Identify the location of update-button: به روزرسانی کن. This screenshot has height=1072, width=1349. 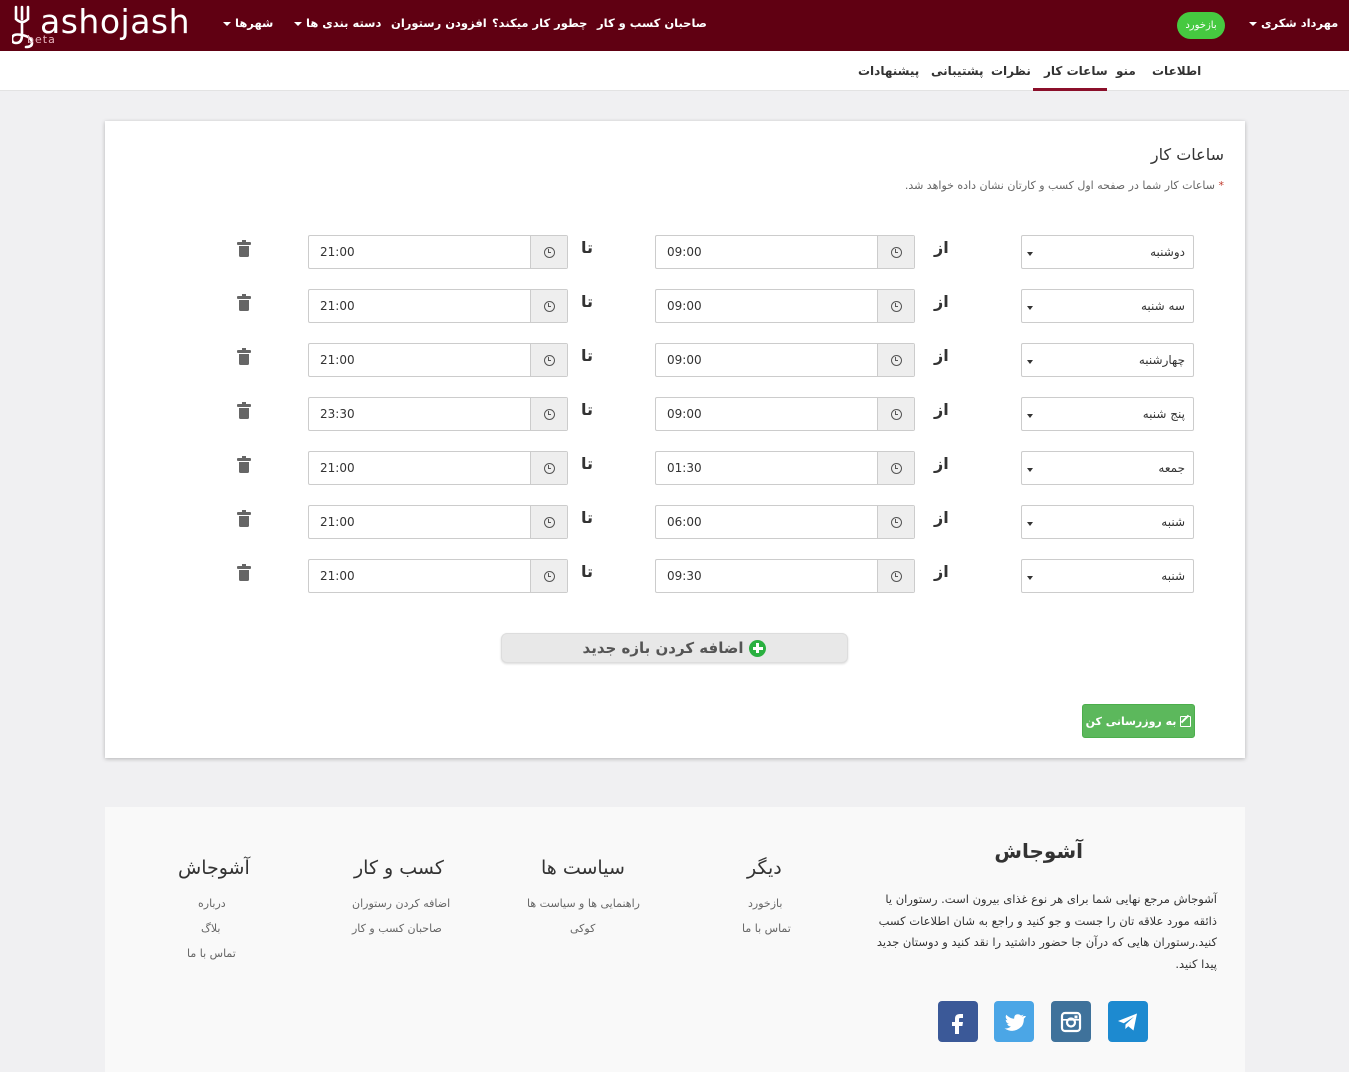
(1138, 721).